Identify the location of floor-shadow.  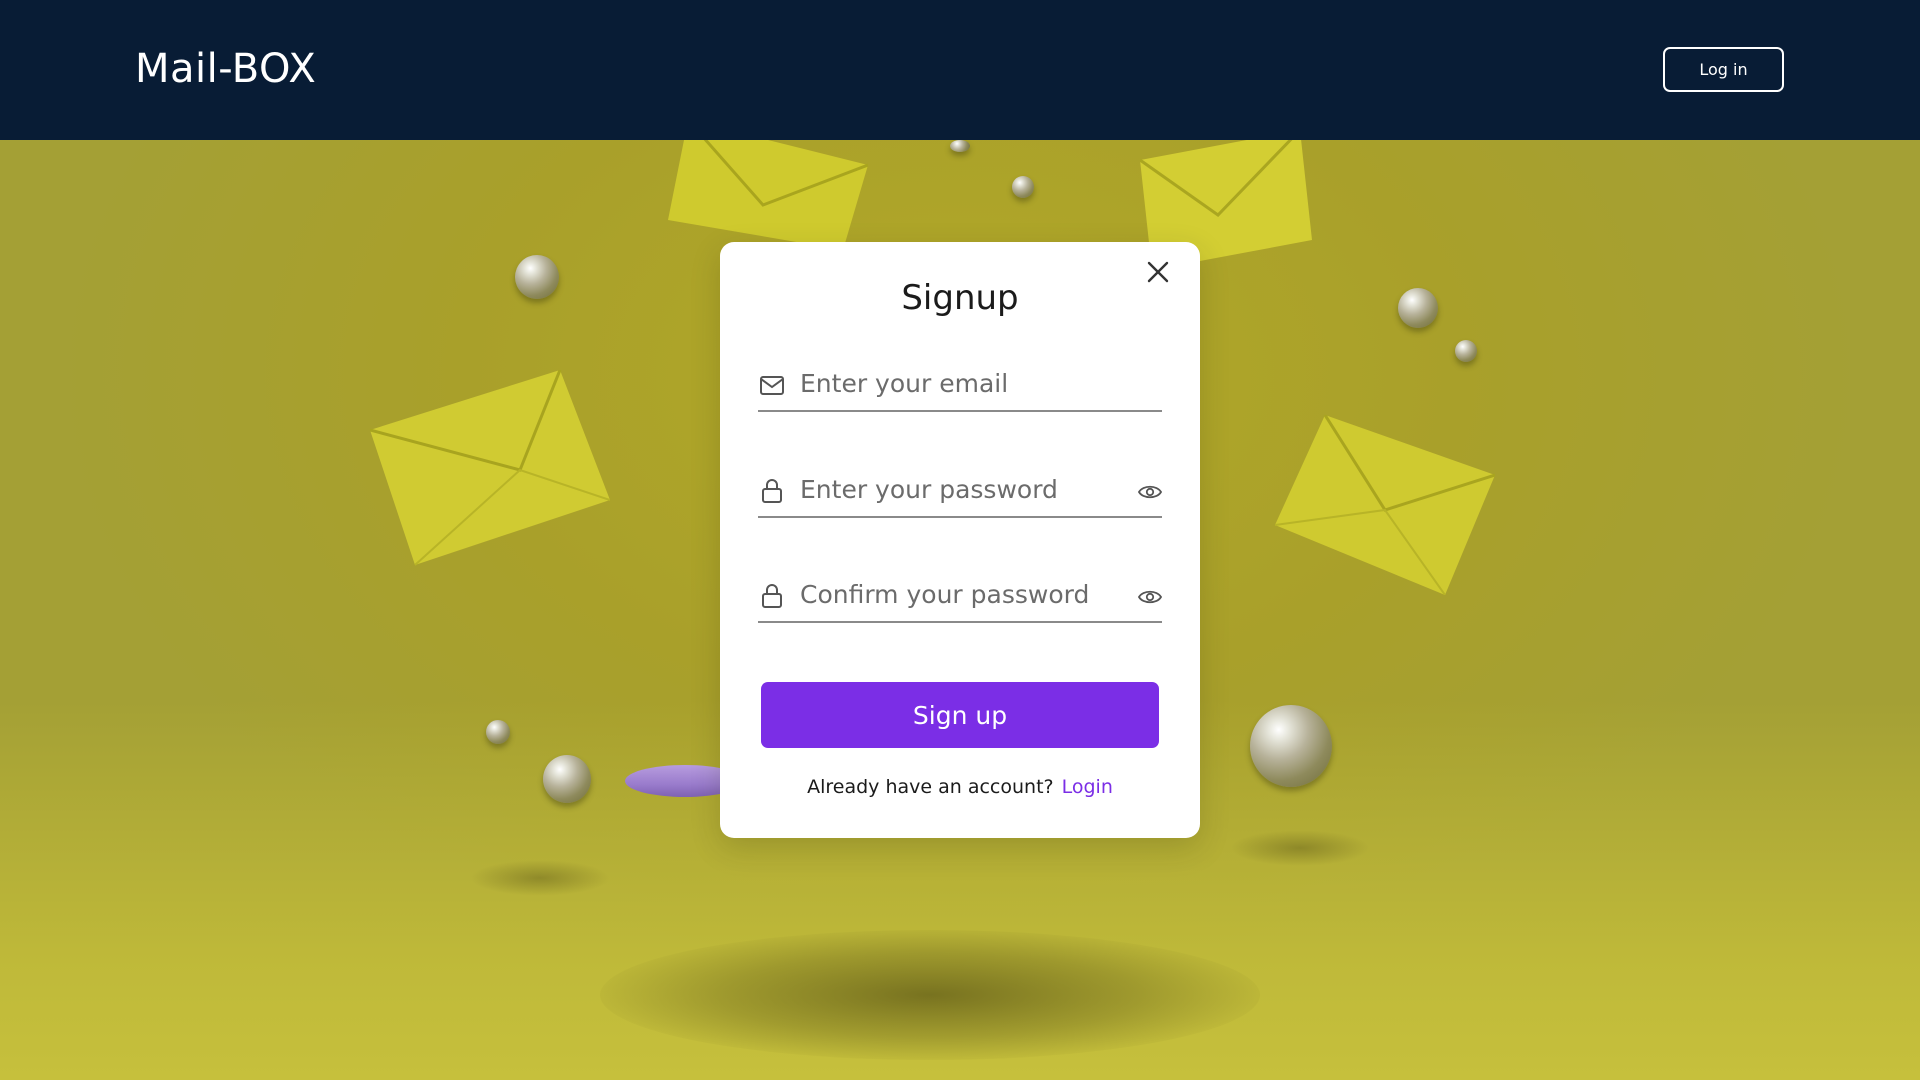
(930, 995).